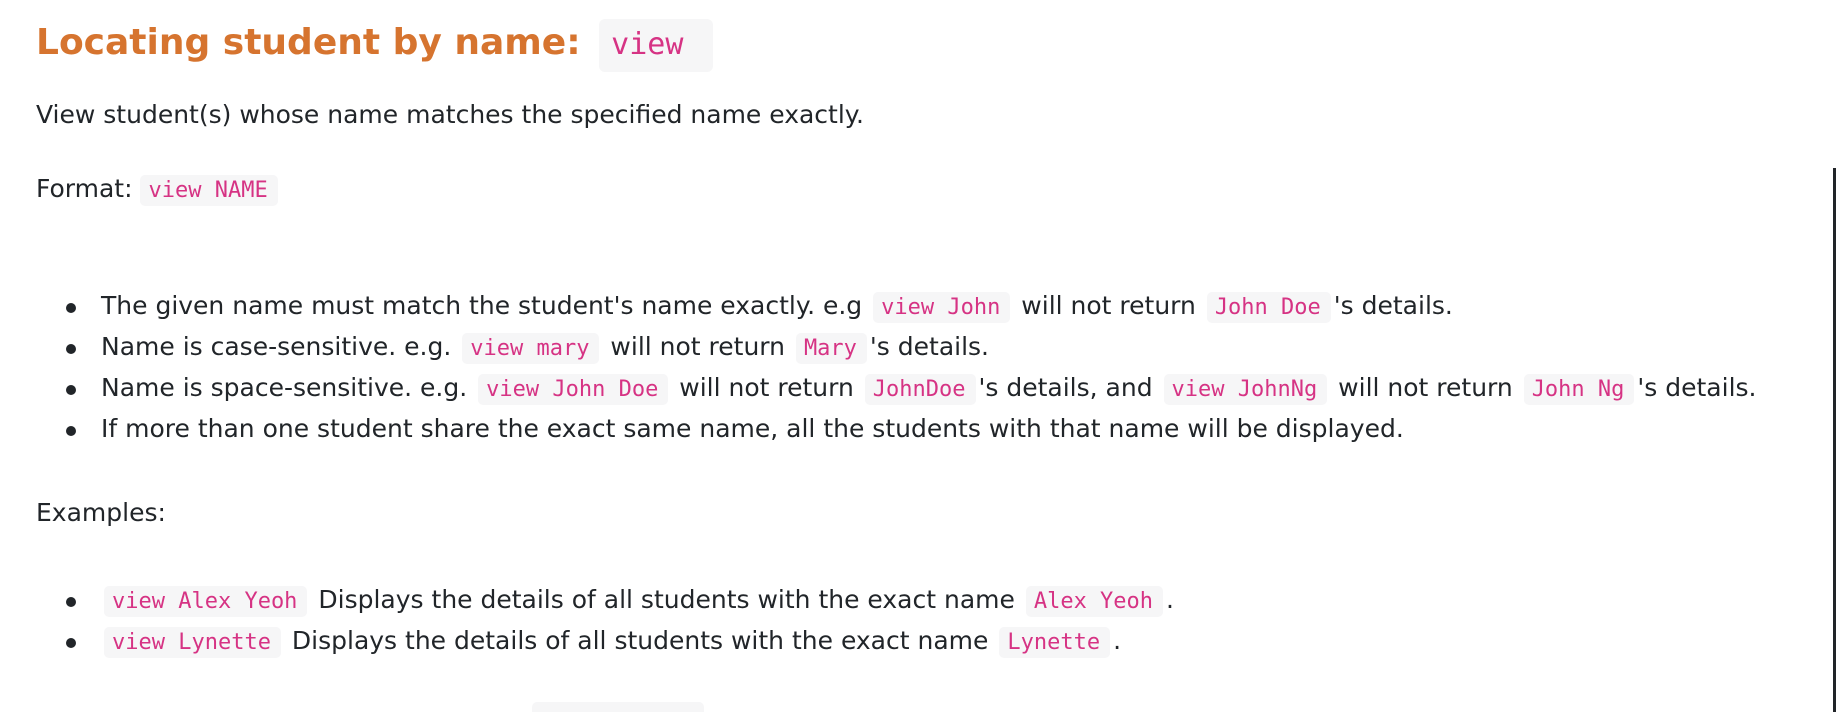 This screenshot has height=712, width=1836. I want to click on format-line: Format: view NAME, so click(157, 190).